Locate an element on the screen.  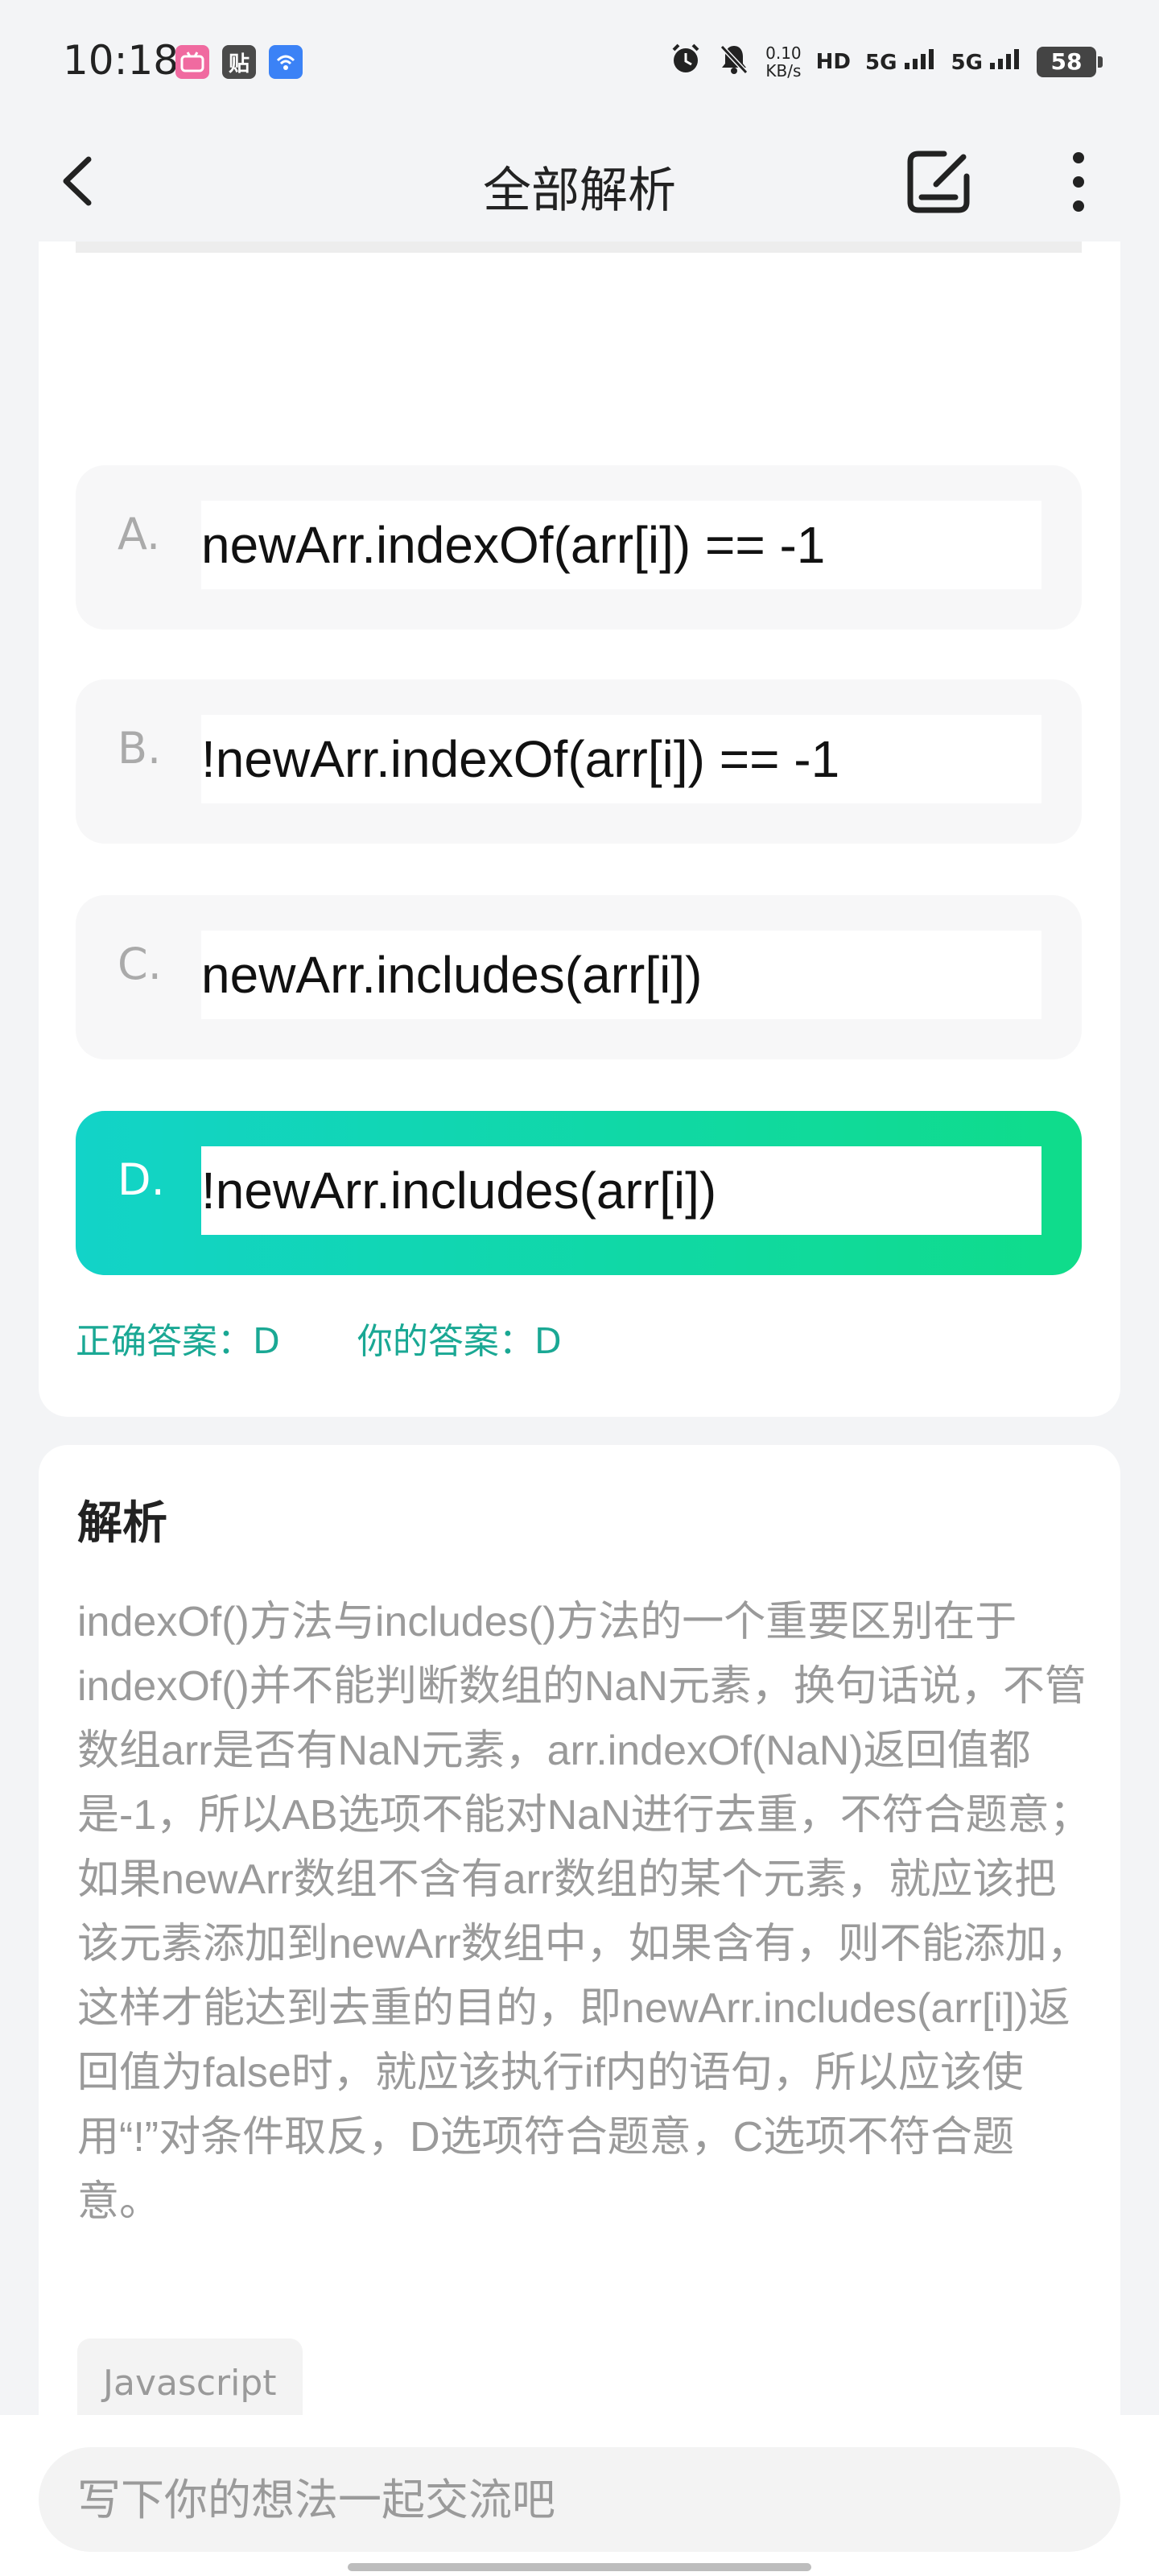
option-letter: A. is located at coordinates (139, 534).